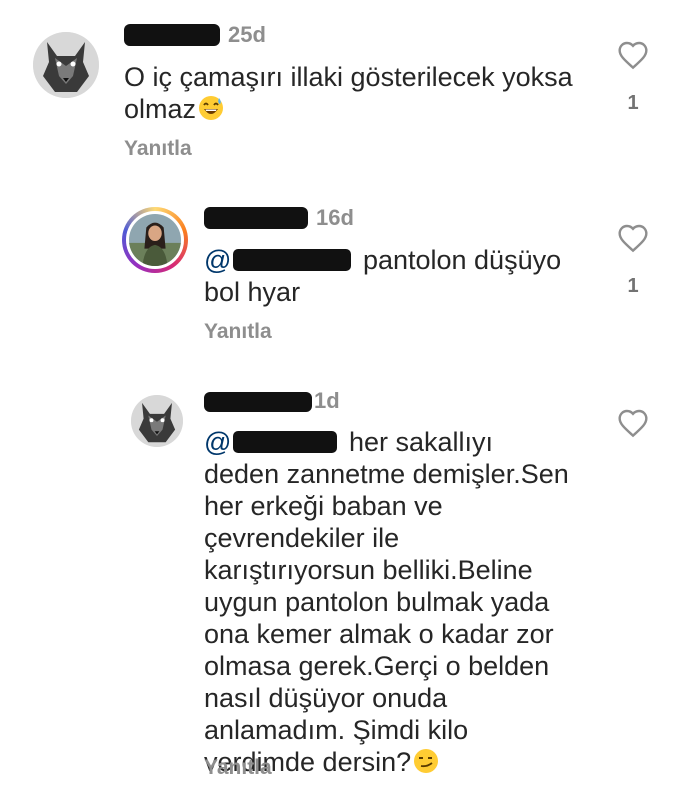 The height and width of the screenshot is (811, 690). What do you see at coordinates (211, 108) in the screenshot?
I see `grinning-sweat-emoji-icon` at bounding box center [211, 108].